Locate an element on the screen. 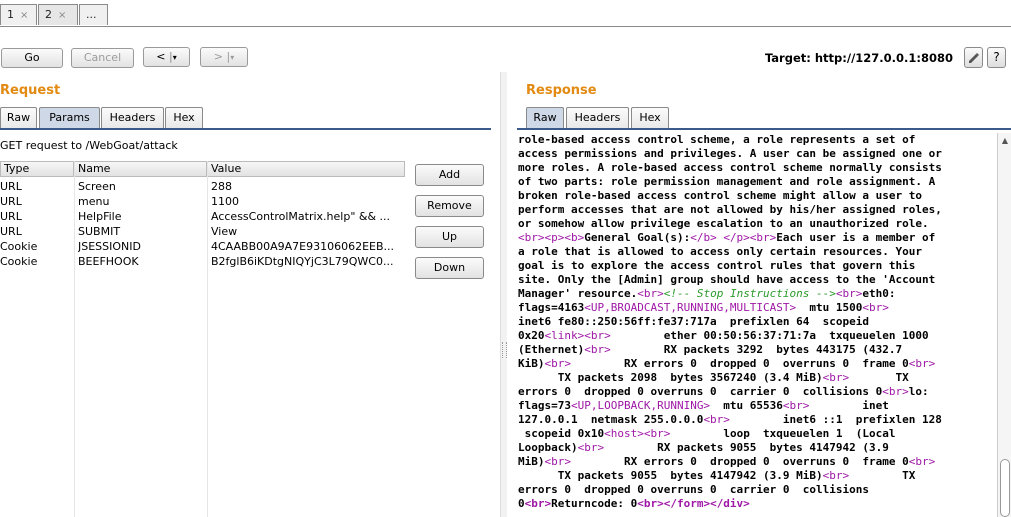 Image resolution: width=1011 pixels, height=517 pixels. target-label: Target: http://127.0.0.1:8080 is located at coordinates (858, 58).